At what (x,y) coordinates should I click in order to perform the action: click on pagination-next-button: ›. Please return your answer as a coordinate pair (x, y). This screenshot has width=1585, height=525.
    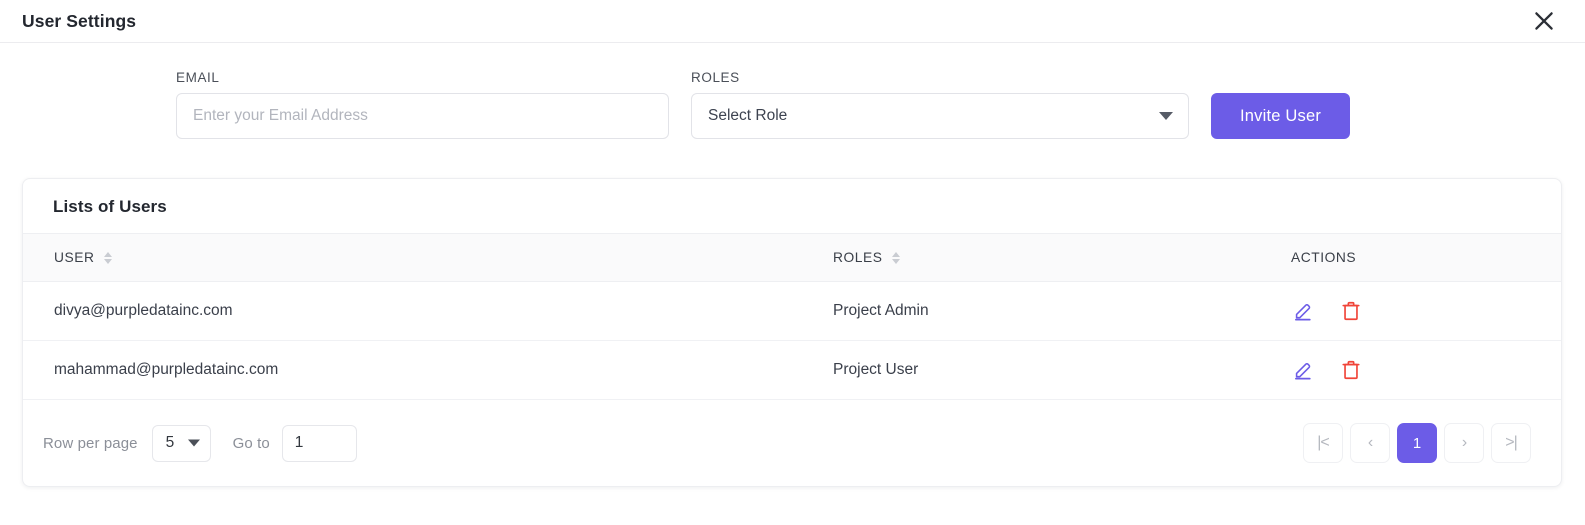
    Looking at the image, I should click on (1464, 443).